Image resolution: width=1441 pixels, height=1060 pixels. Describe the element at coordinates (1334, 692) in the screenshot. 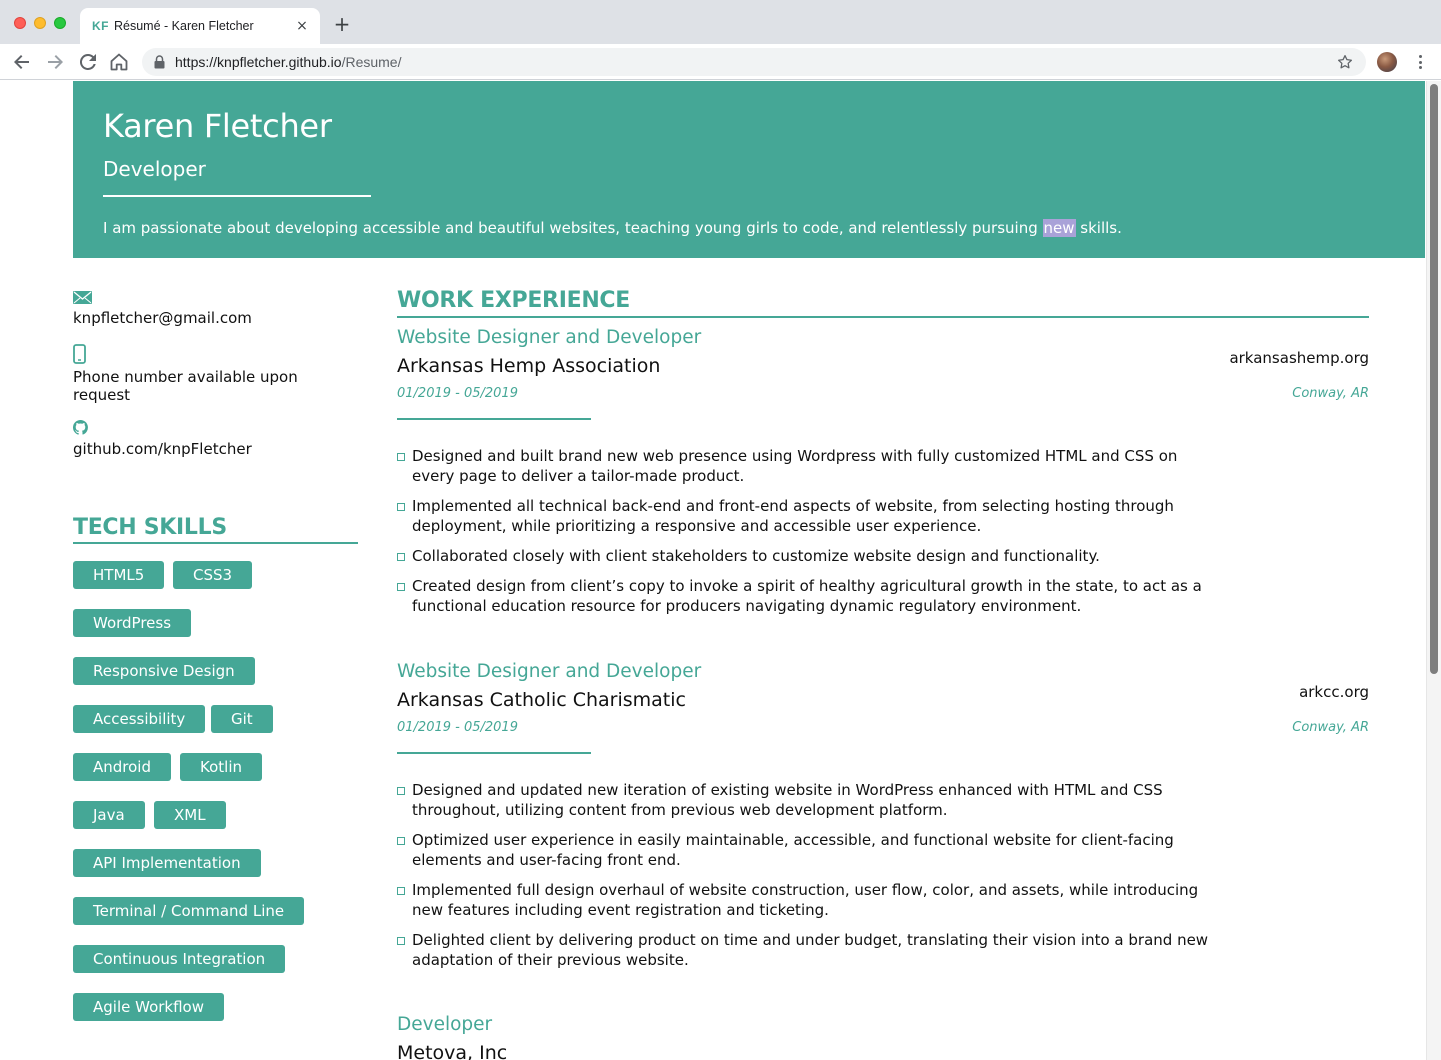

I see `job-website-link: arkcc.org` at that location.